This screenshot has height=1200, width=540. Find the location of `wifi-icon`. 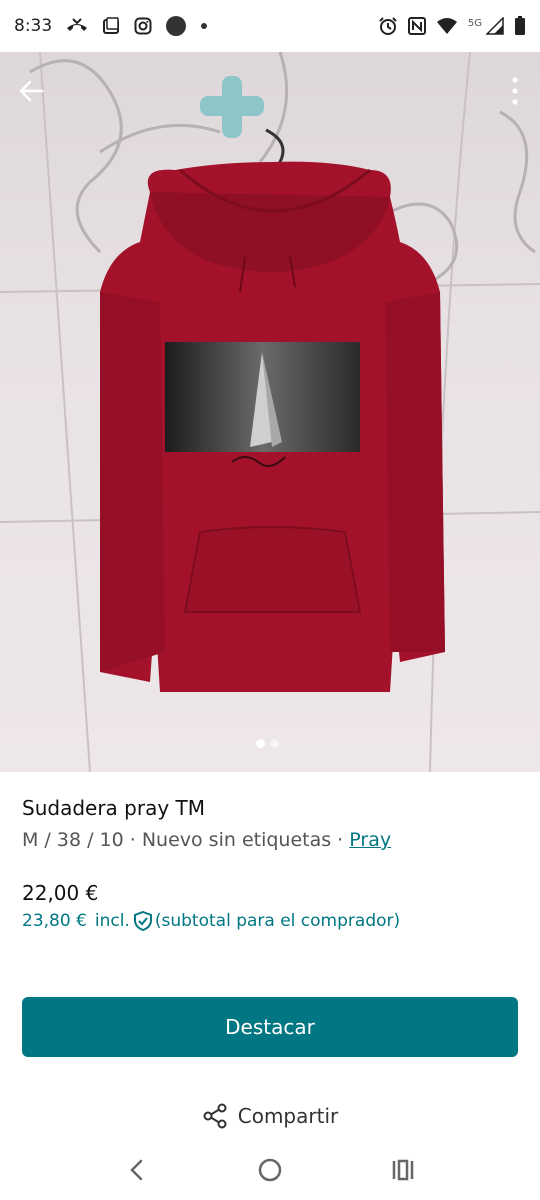

wifi-icon is located at coordinates (447, 26).